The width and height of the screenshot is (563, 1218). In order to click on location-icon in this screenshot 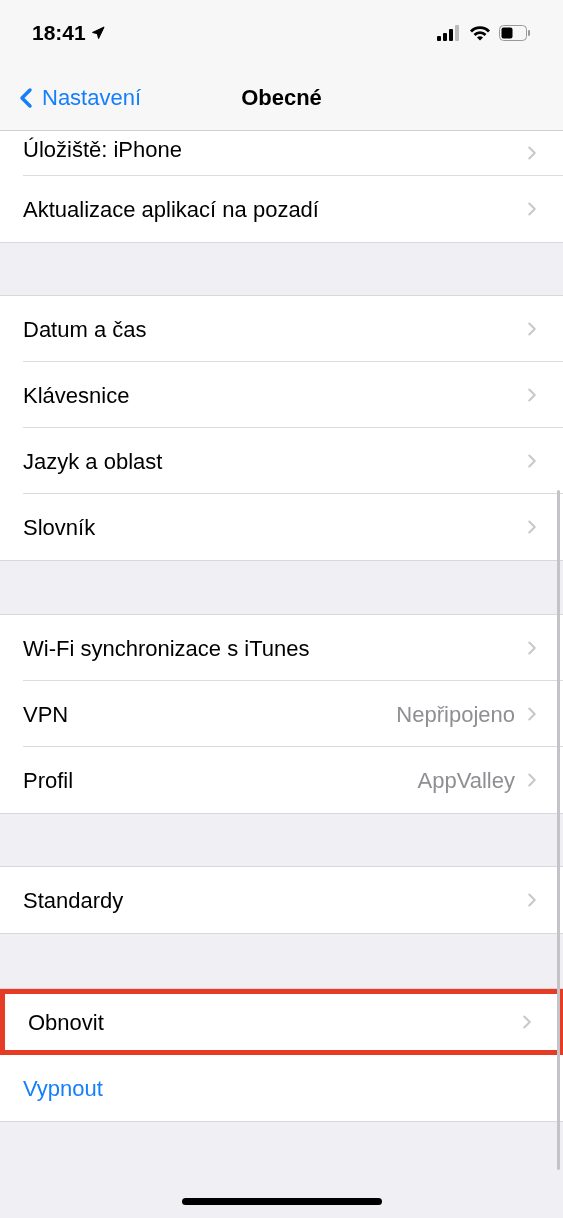, I will do `click(97, 32)`.